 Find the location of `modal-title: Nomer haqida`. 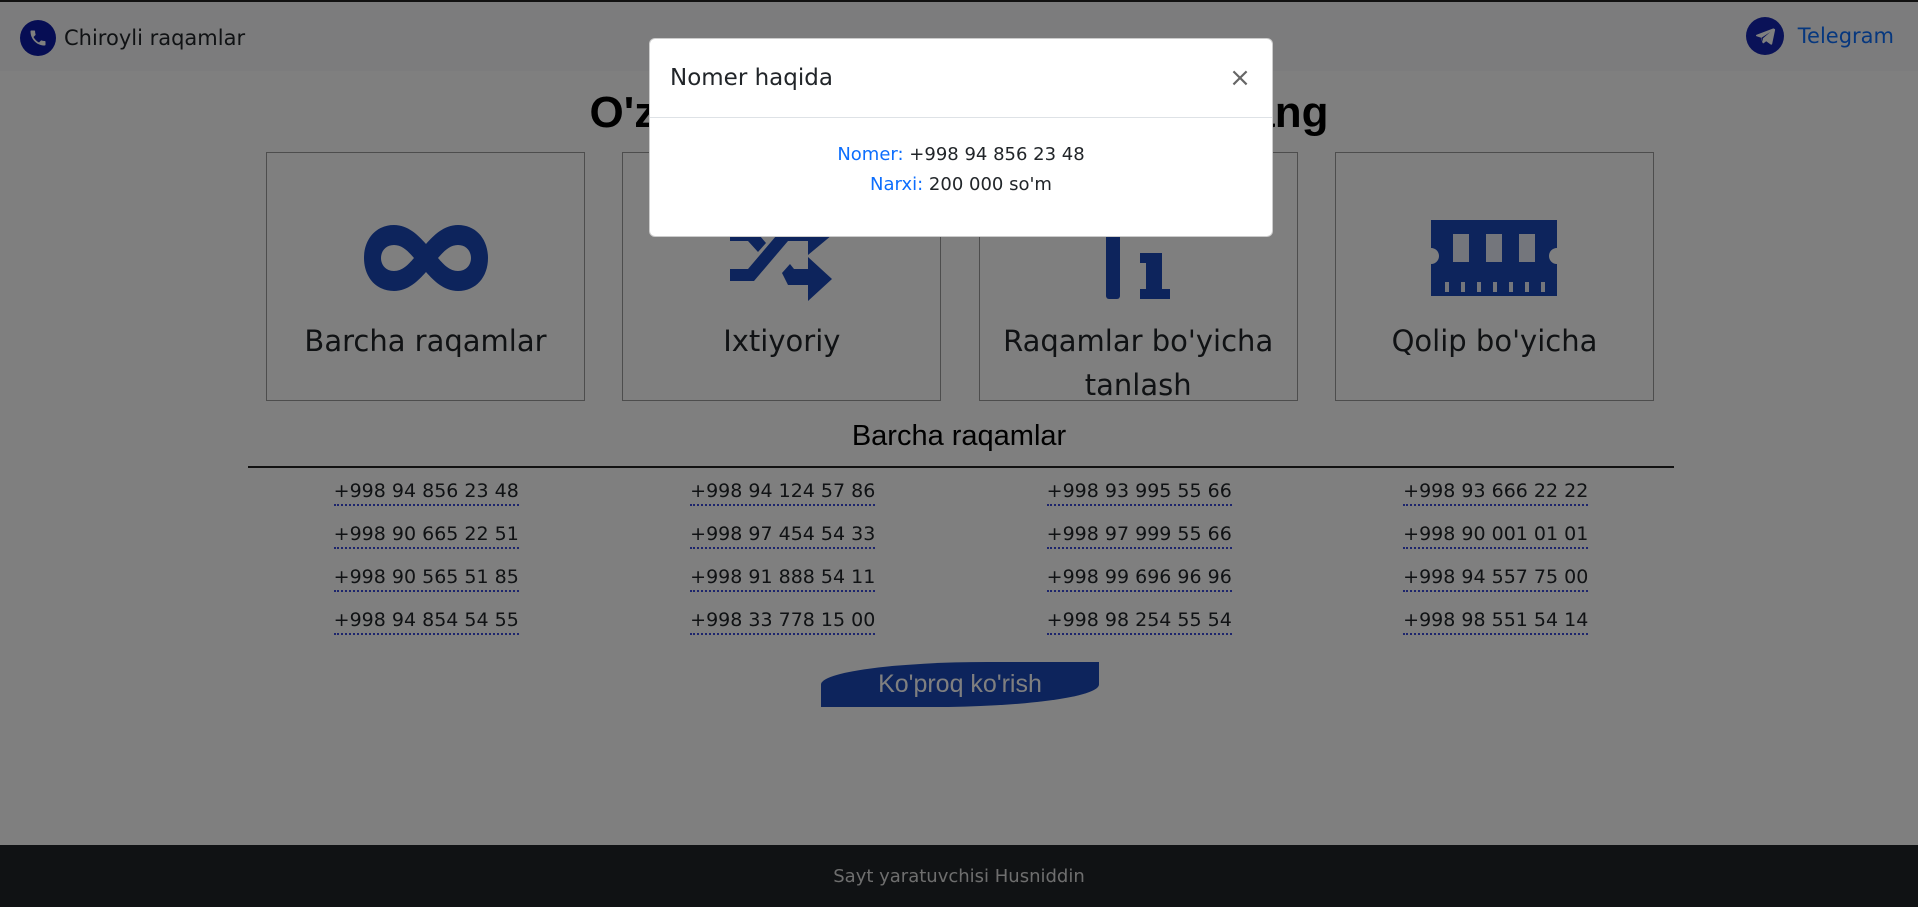

modal-title: Nomer haqida is located at coordinates (751, 78).